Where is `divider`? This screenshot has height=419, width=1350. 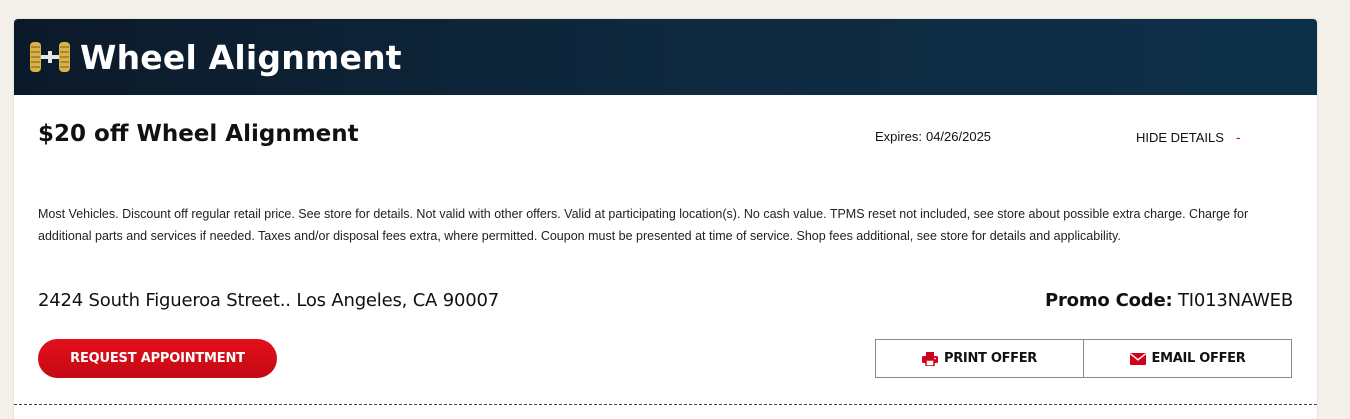 divider is located at coordinates (665, 404).